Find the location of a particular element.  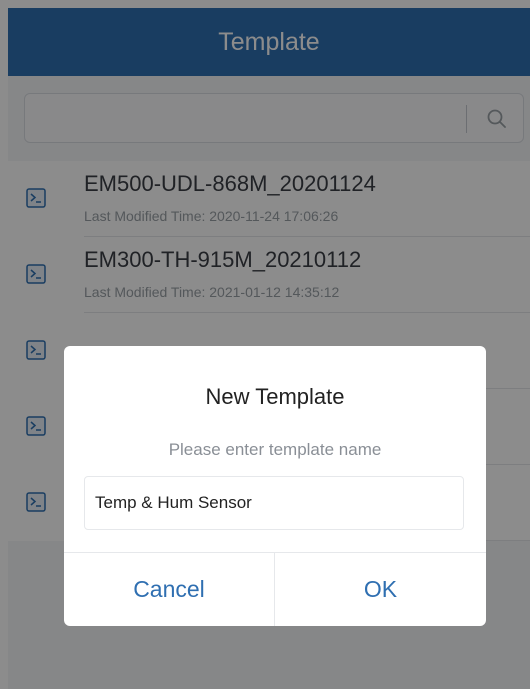

dialog-title: New Template is located at coordinates (275, 396).